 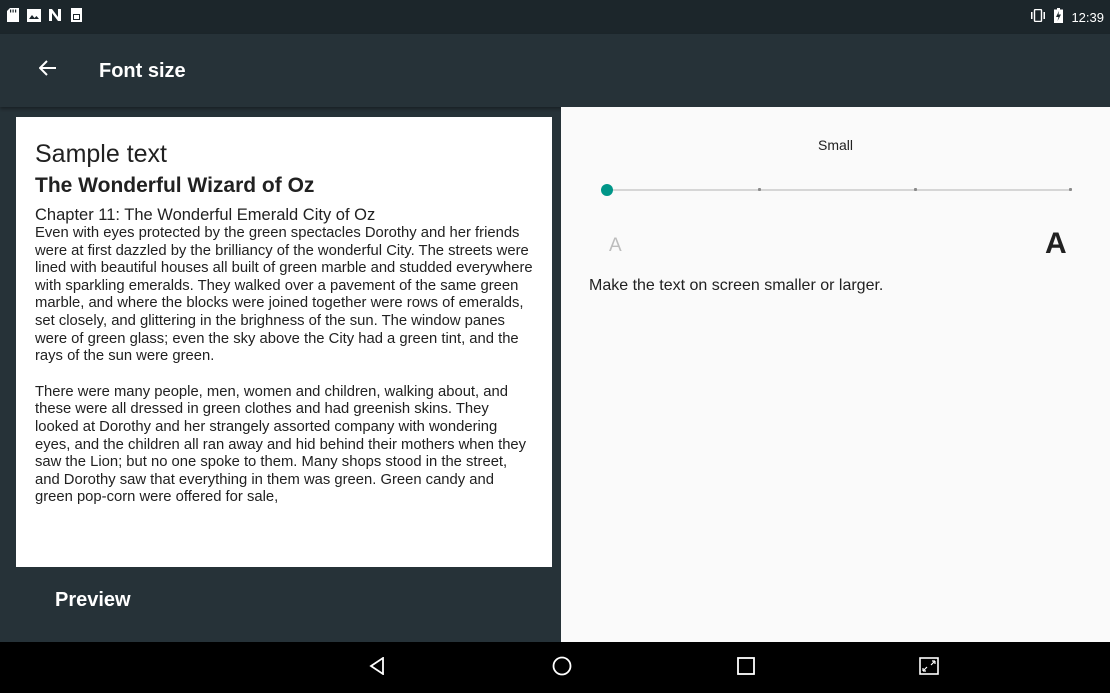 I want to click on arrow-back-icon, so click(x=47, y=70).